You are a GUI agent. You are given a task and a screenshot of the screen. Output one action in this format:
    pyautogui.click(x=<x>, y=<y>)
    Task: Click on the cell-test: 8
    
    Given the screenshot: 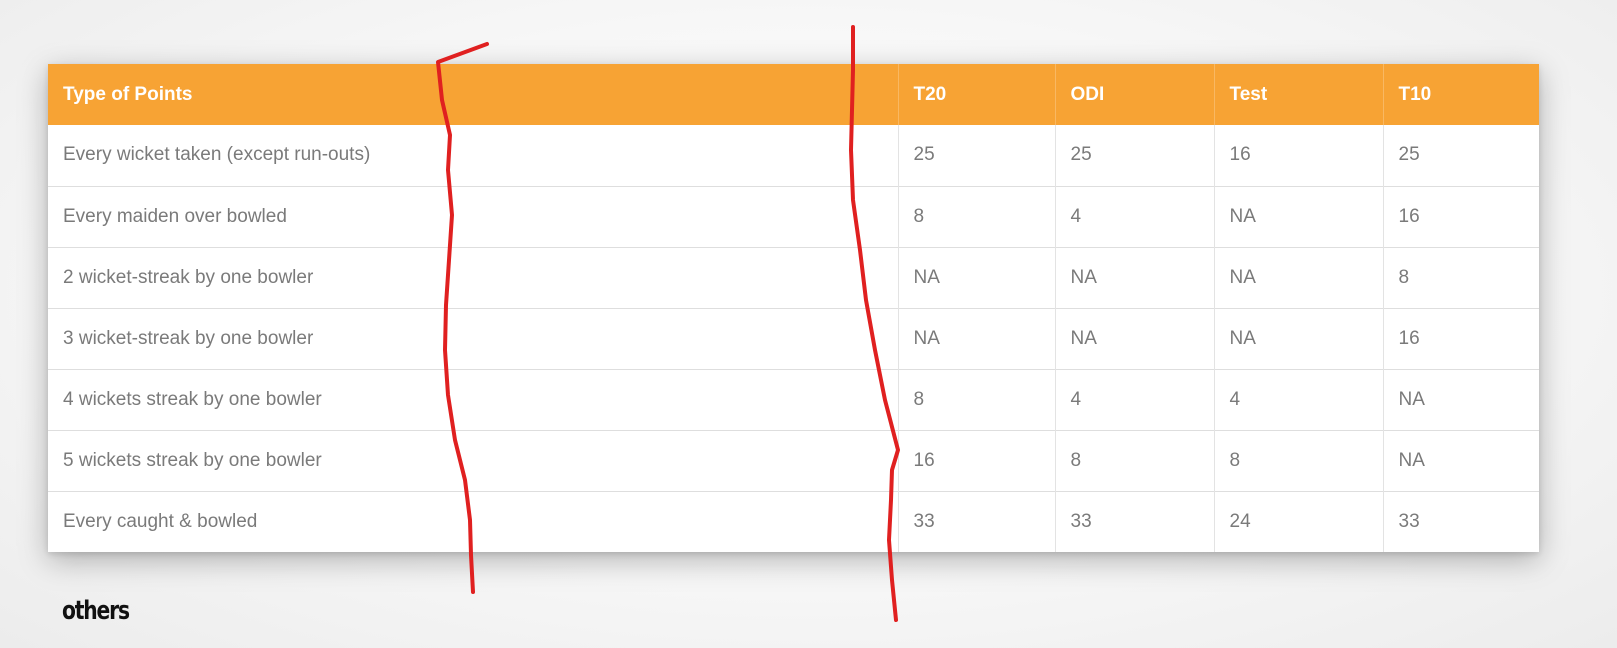 What is the action you would take?
    pyautogui.click(x=1299, y=460)
    